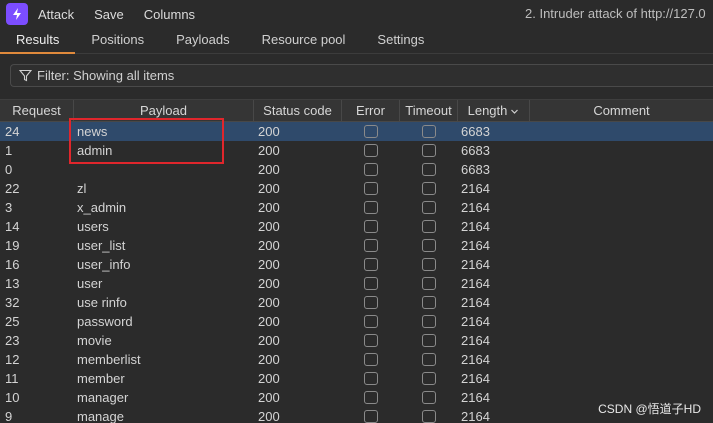 This screenshot has width=713, height=423. What do you see at coordinates (9, 416) in the screenshot?
I see `cell-request: 9` at bounding box center [9, 416].